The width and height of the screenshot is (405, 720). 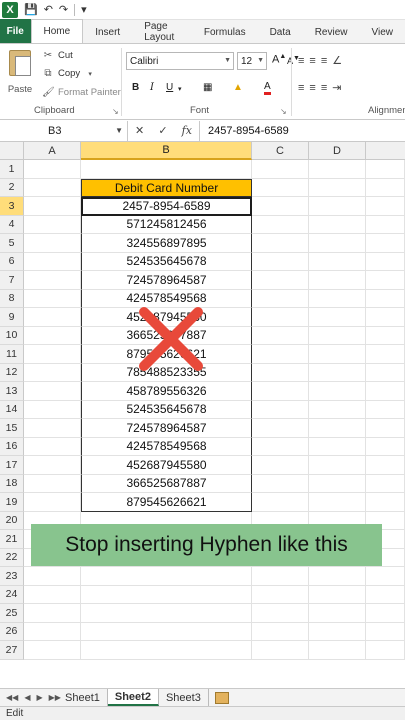 What do you see at coordinates (12, 280) in the screenshot?
I see `row-header: 7` at bounding box center [12, 280].